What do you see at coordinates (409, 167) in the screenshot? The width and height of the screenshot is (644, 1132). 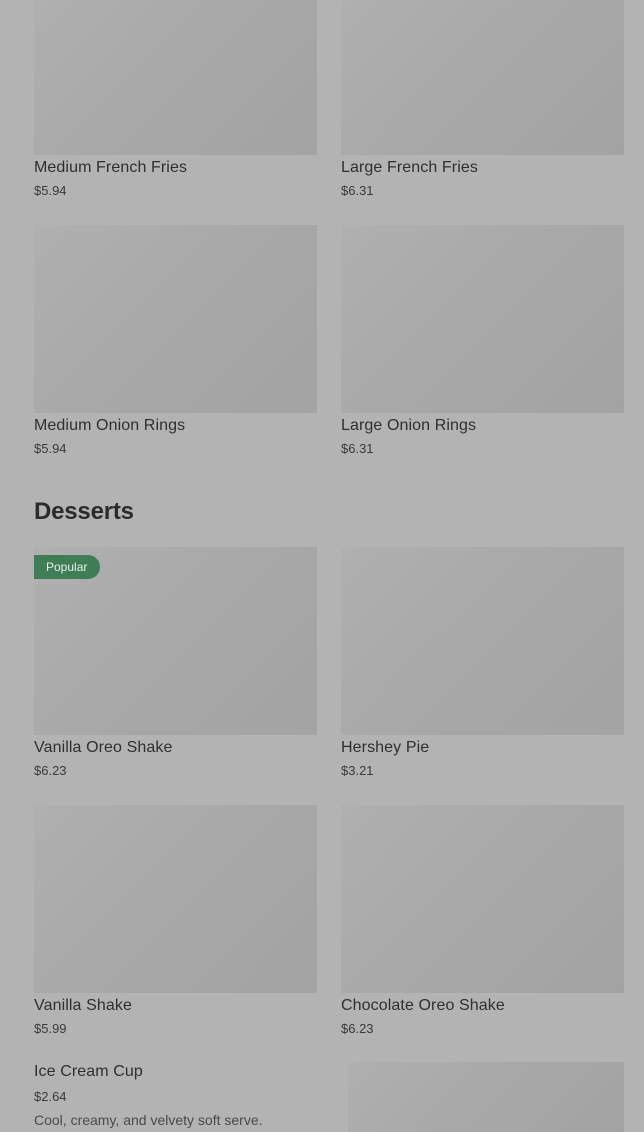 I see `item-name: Large French Fries` at bounding box center [409, 167].